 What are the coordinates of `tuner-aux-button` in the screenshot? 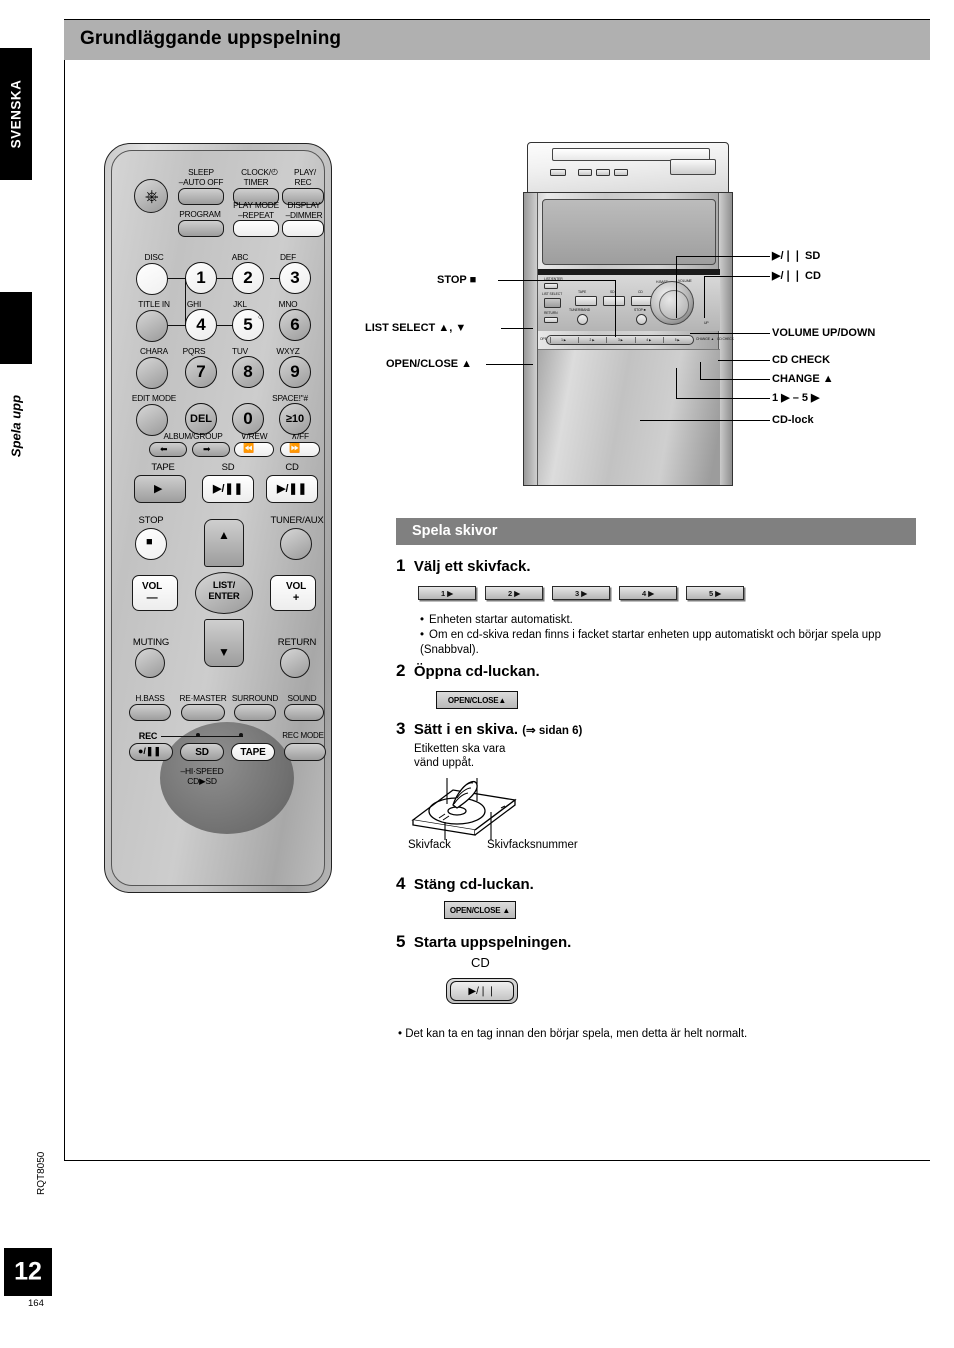 It's located at (296, 544).